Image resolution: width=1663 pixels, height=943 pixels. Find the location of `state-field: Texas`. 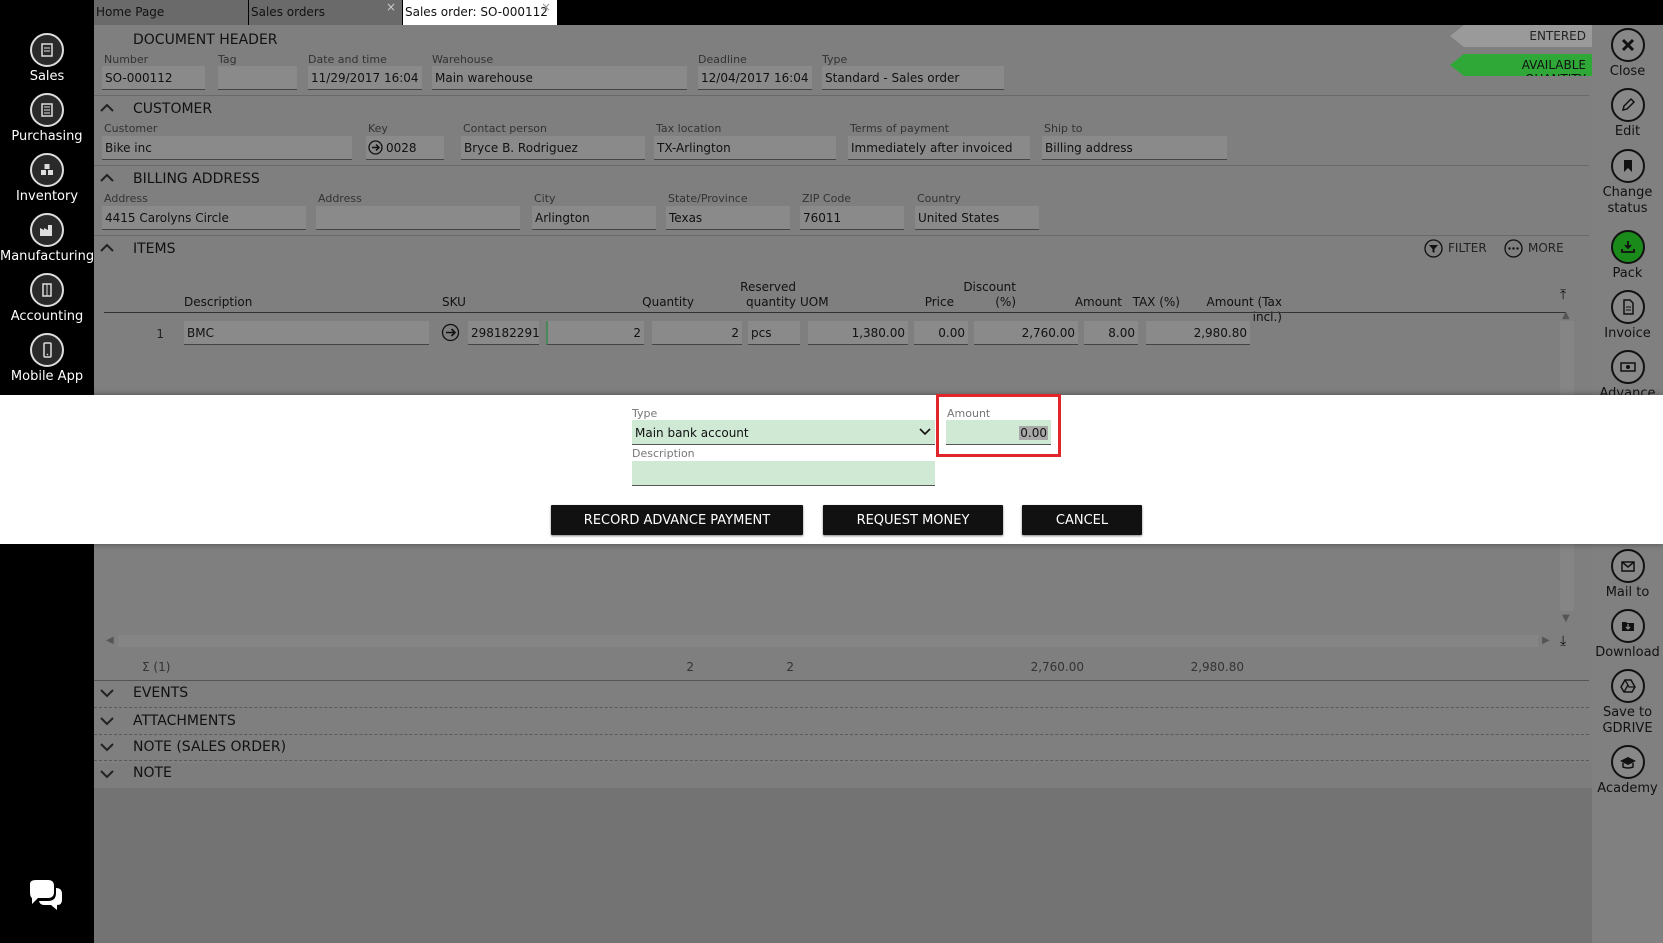

state-field: Texas is located at coordinates (728, 218).